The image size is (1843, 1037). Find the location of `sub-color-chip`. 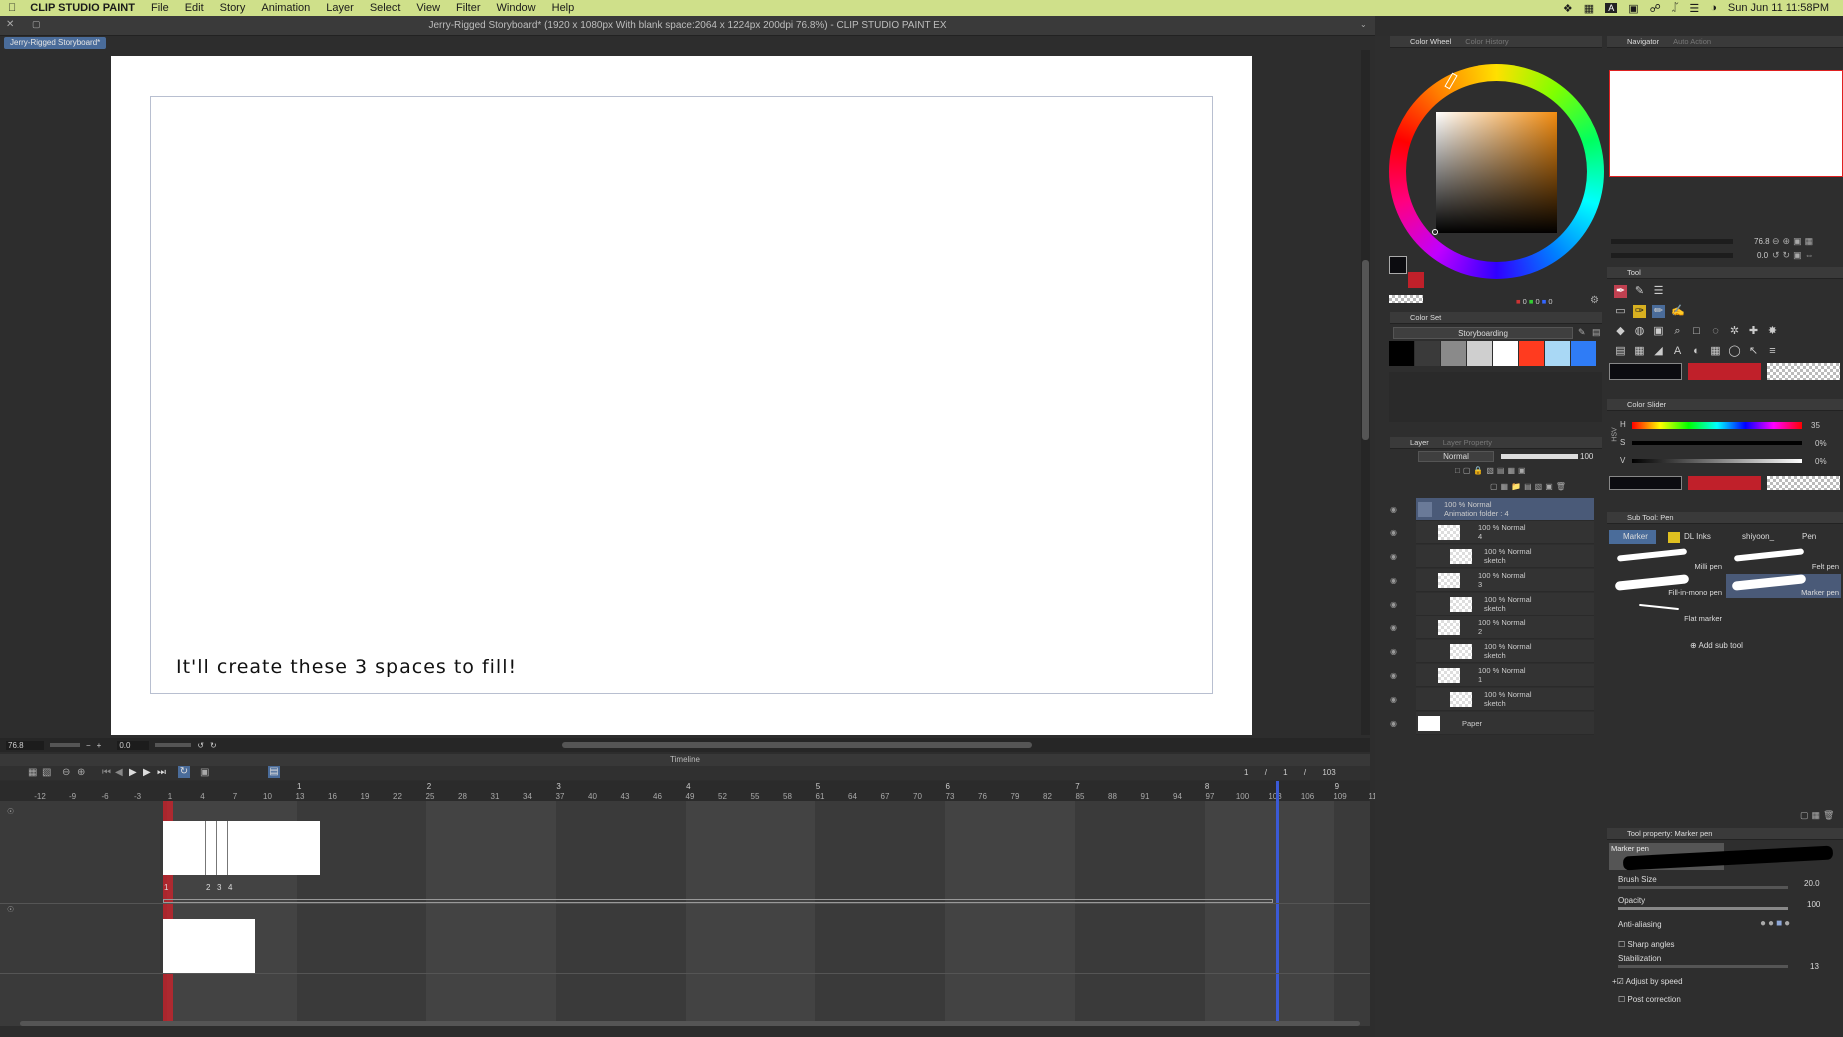

sub-color-chip is located at coordinates (1416, 280).